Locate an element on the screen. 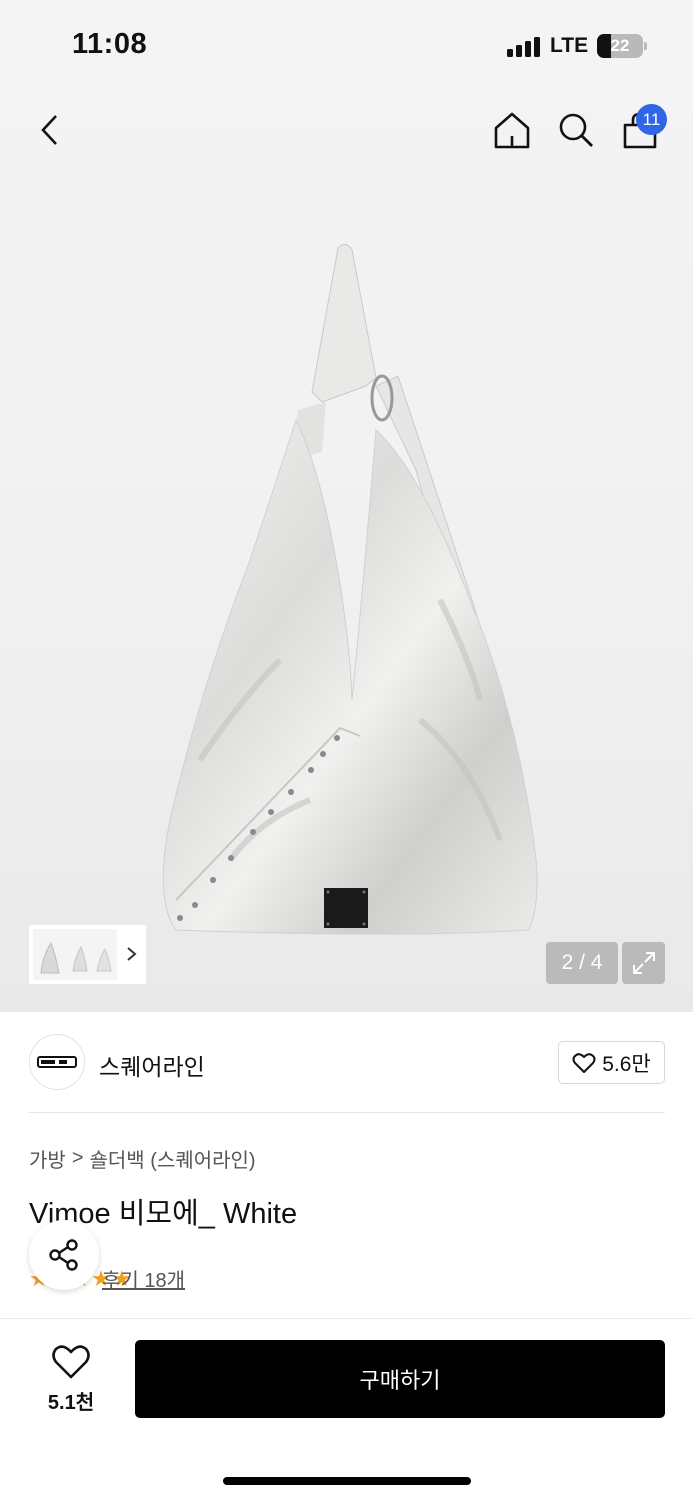  thumbnail-strip is located at coordinates (87, 954).